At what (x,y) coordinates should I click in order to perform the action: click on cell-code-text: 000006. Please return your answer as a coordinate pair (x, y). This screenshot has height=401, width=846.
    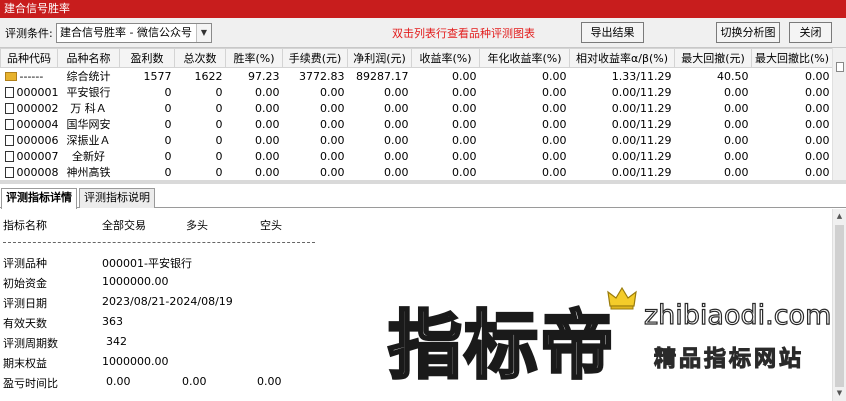
    Looking at the image, I should click on (37, 140).